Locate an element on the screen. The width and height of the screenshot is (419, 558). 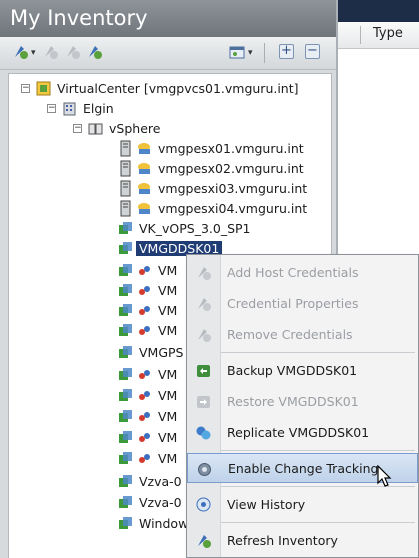
vms-templates-icon is located at coordinates (51, 52).